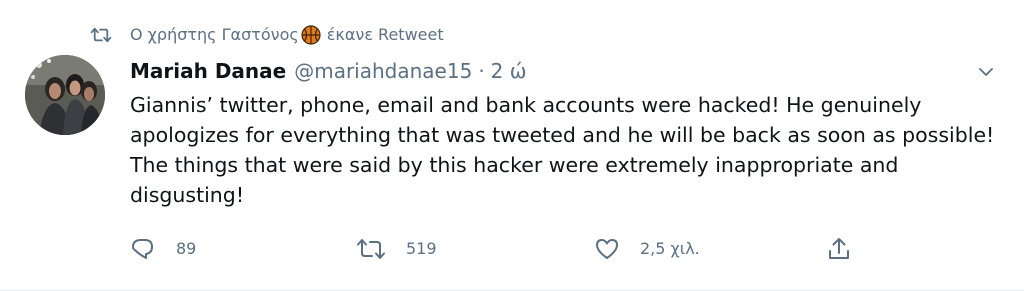  I want to click on tweet-header: Mariah Danae @mariahdanae15 · 2 ώ, so click(328, 71).